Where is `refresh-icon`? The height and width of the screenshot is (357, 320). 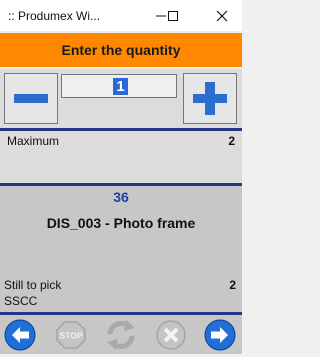 refresh-icon is located at coordinates (121, 335).